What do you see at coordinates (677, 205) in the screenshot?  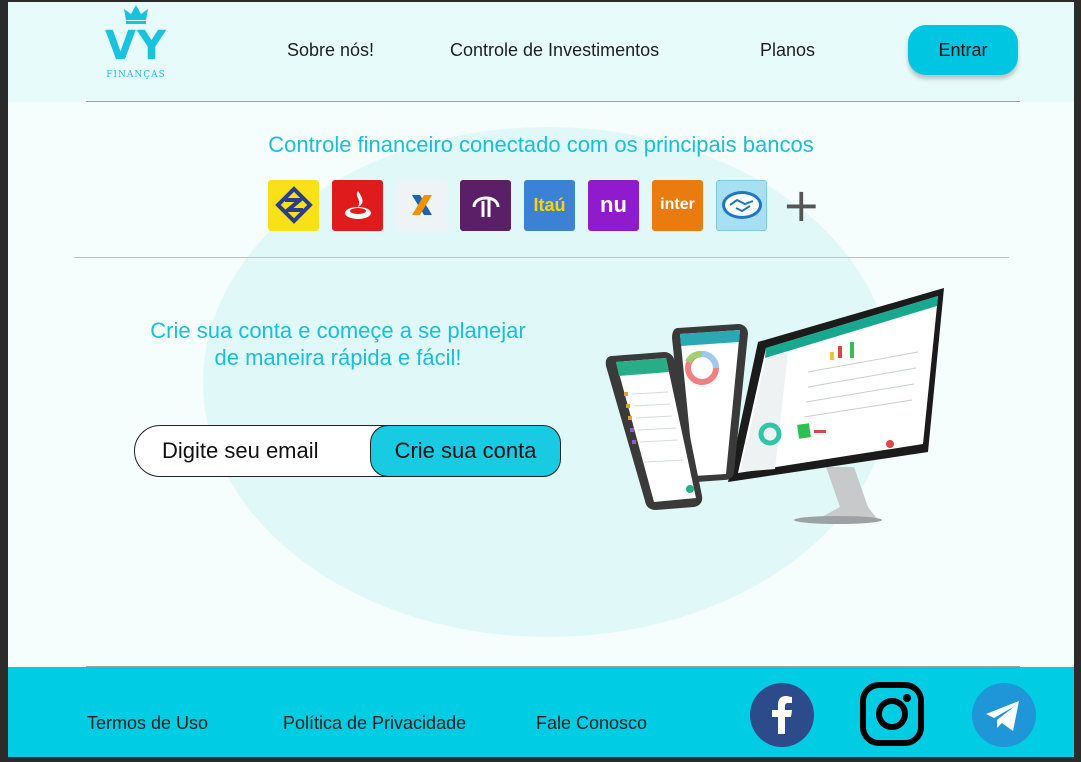 I see `bank-inter-icon: inter` at bounding box center [677, 205].